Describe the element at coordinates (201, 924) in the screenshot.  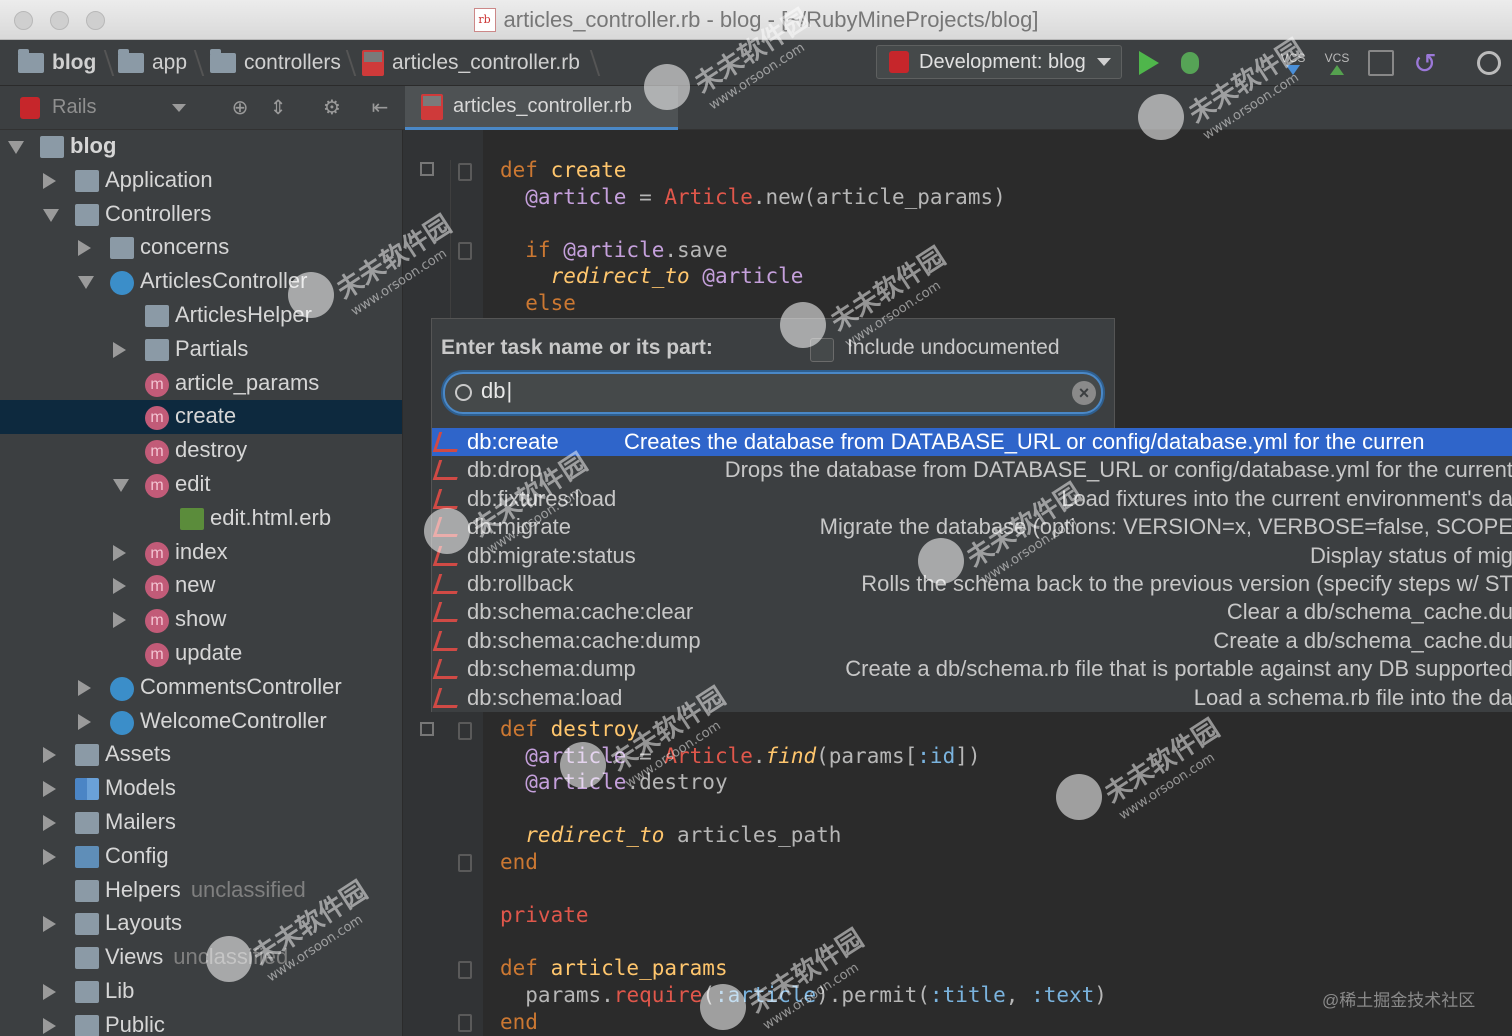
I see `tree-item-layouts: Layouts` at that location.